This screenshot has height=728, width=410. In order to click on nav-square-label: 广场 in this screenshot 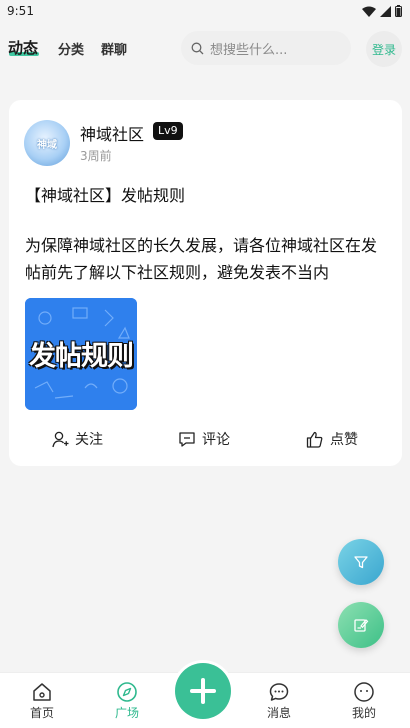, I will do `click(126, 713)`.